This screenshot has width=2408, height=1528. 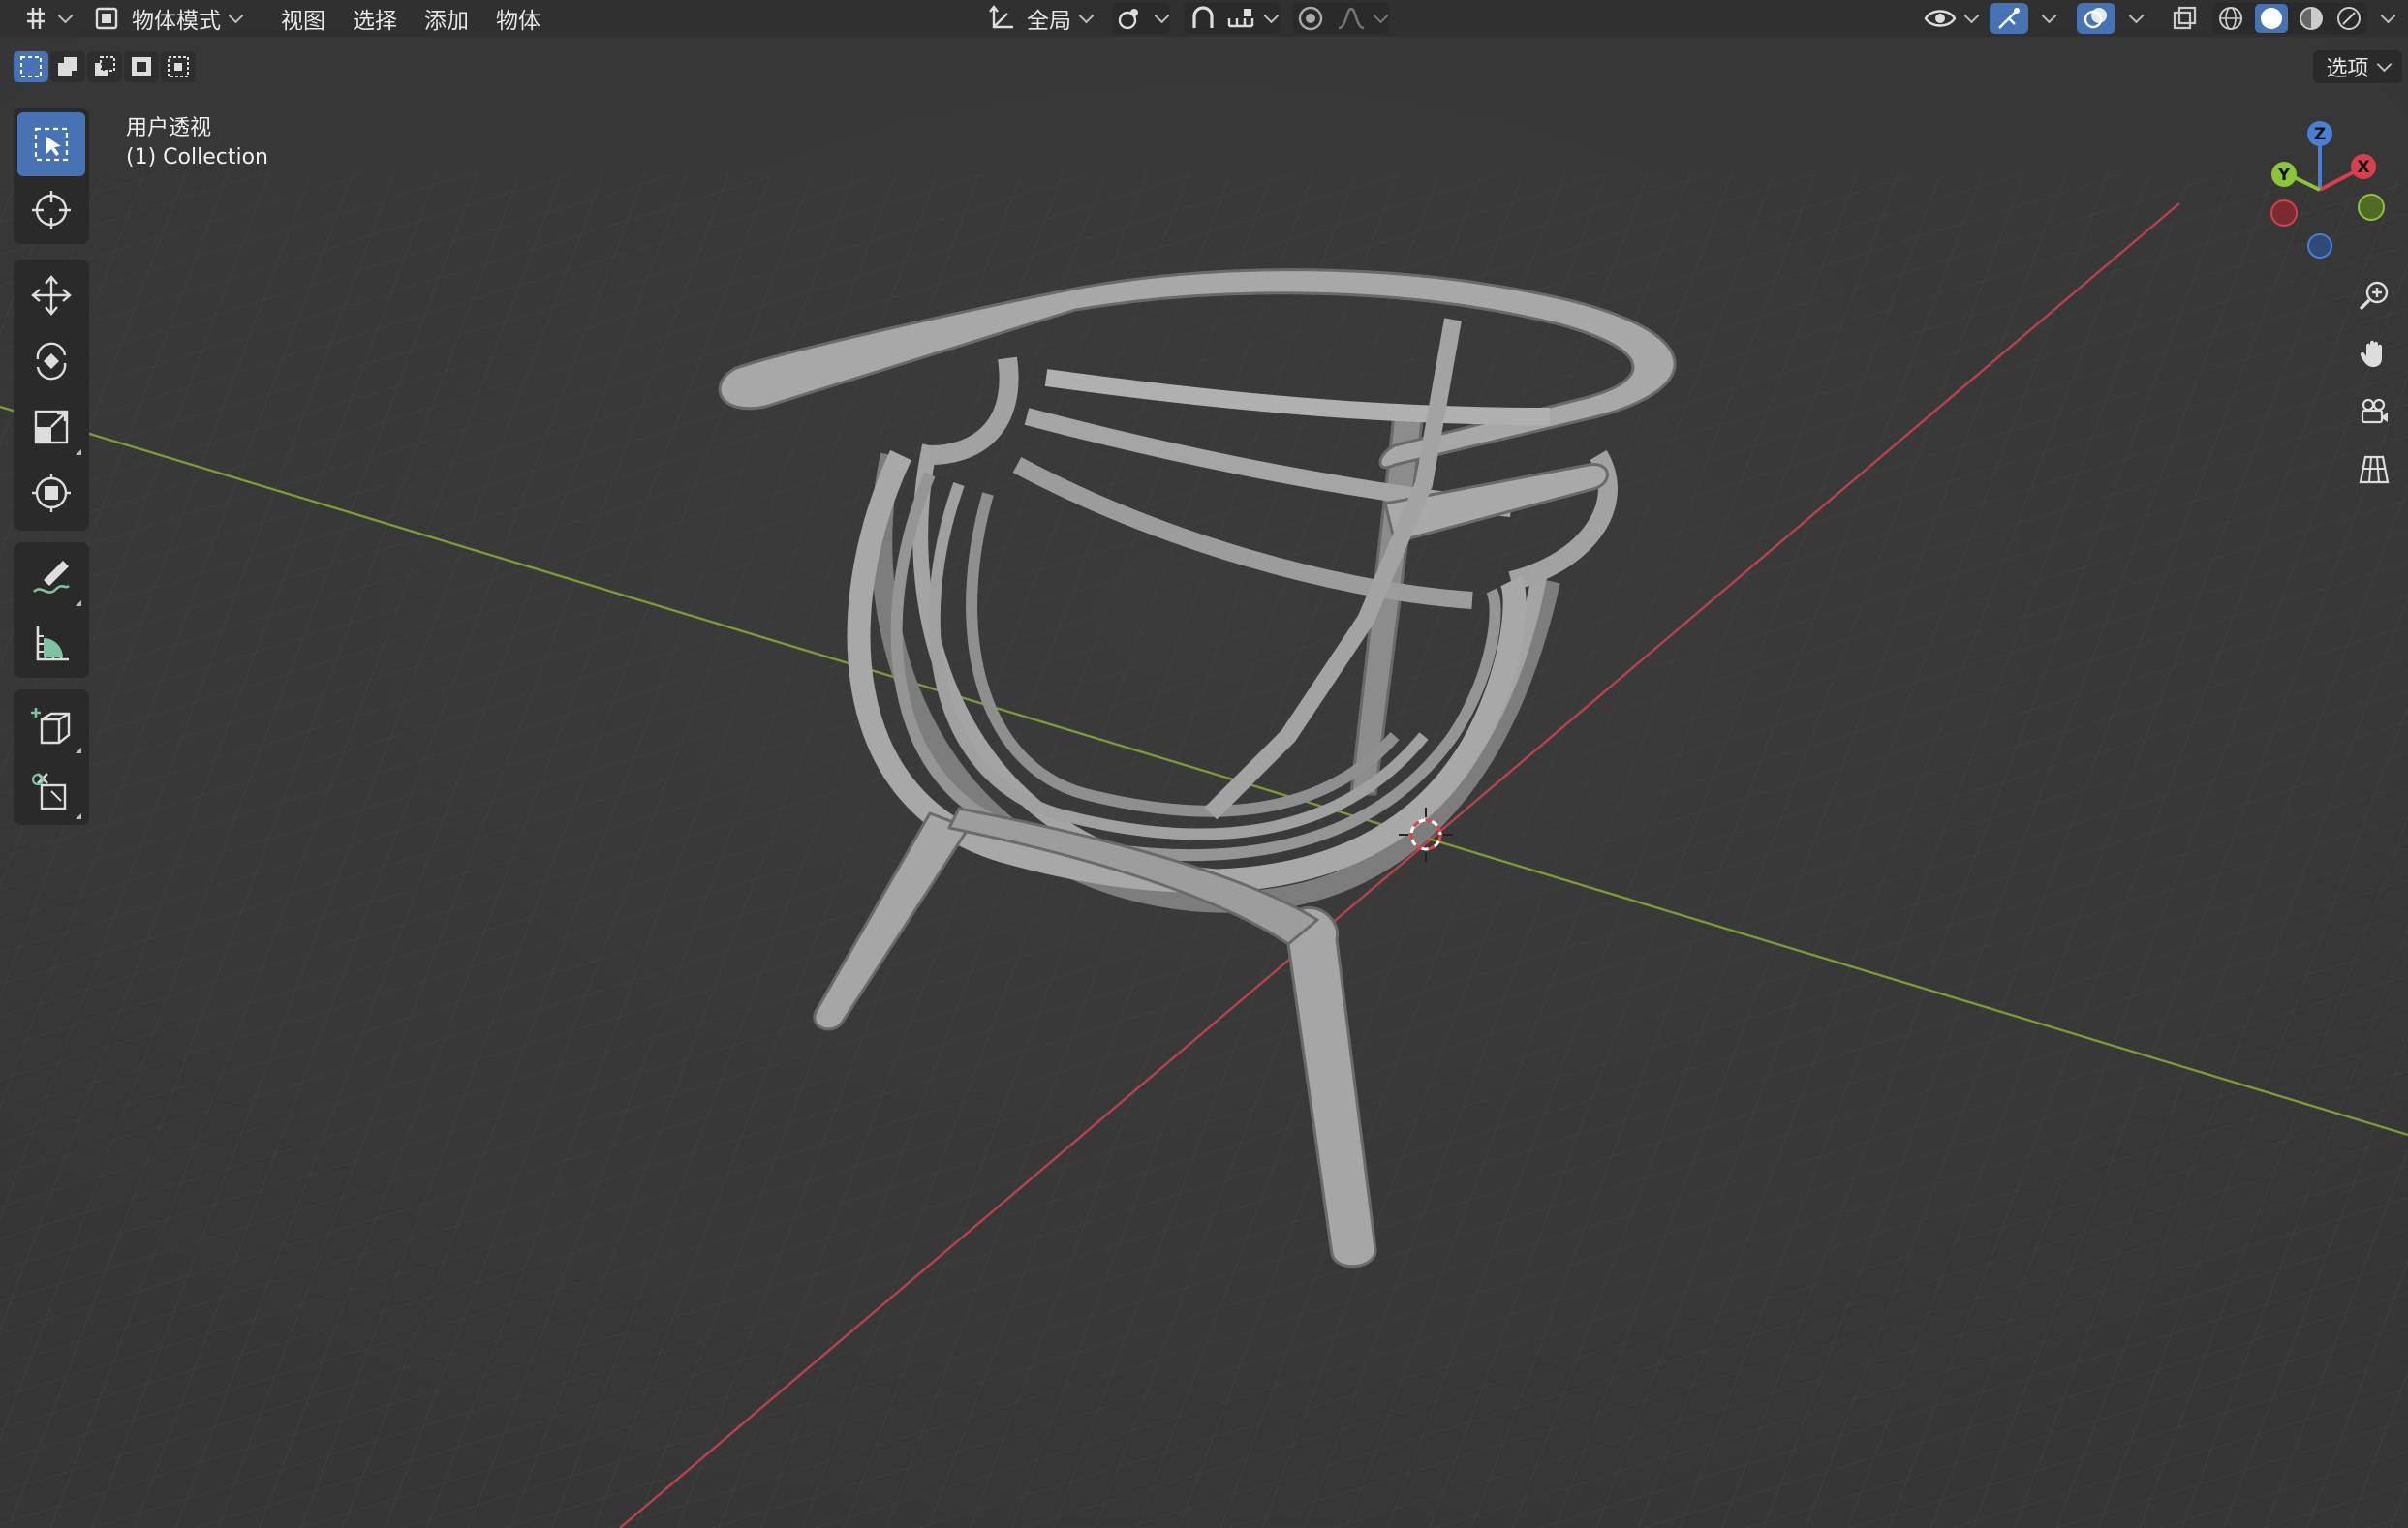 I want to click on move-tool, so click(x=51, y=295).